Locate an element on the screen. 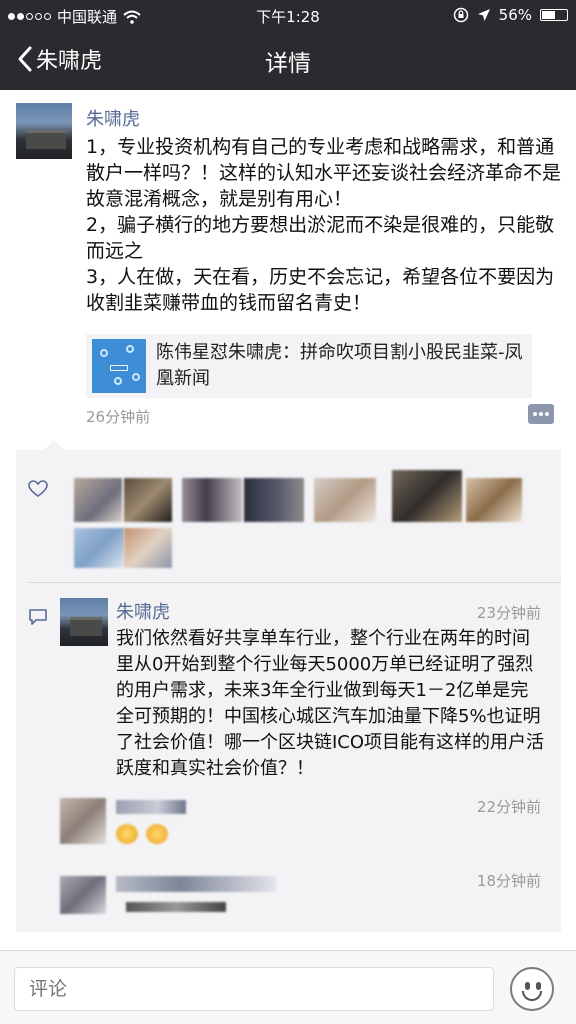 This screenshot has width=576, height=1024. battery-icon is located at coordinates (554, 15).